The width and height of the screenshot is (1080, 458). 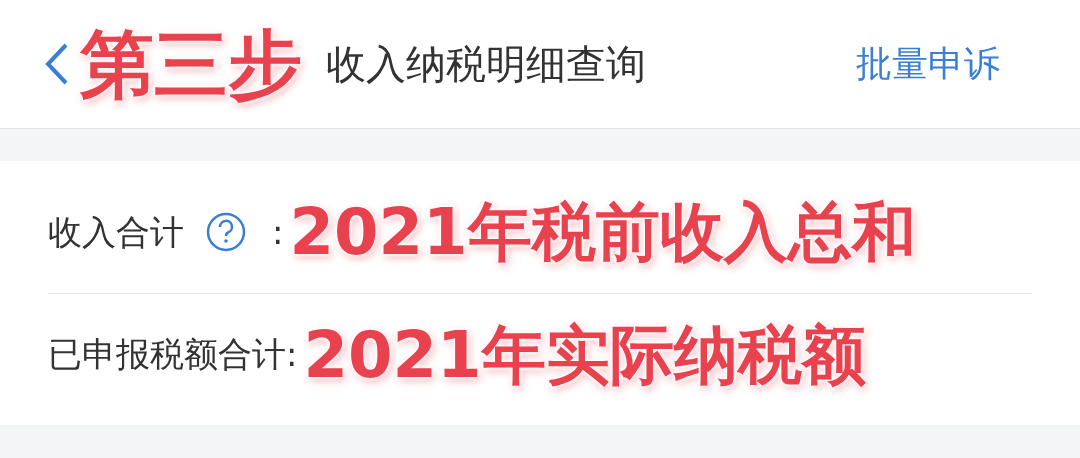 I want to click on back-icon, so click(x=57, y=64).